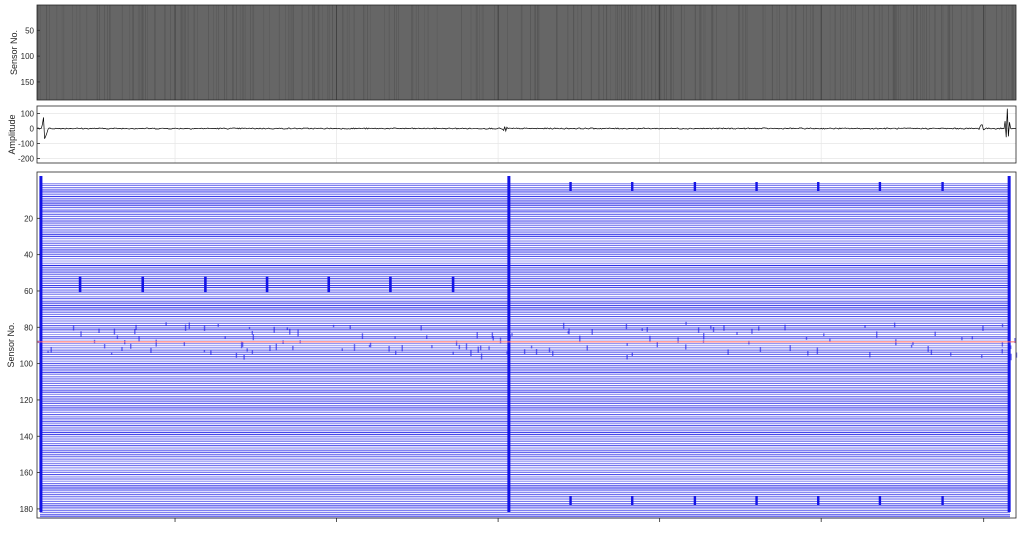 Image resolution: width=1024 pixels, height=541 pixels. What do you see at coordinates (14, 52) in the screenshot?
I see `heatmap-ylabel: Sensor No.` at bounding box center [14, 52].